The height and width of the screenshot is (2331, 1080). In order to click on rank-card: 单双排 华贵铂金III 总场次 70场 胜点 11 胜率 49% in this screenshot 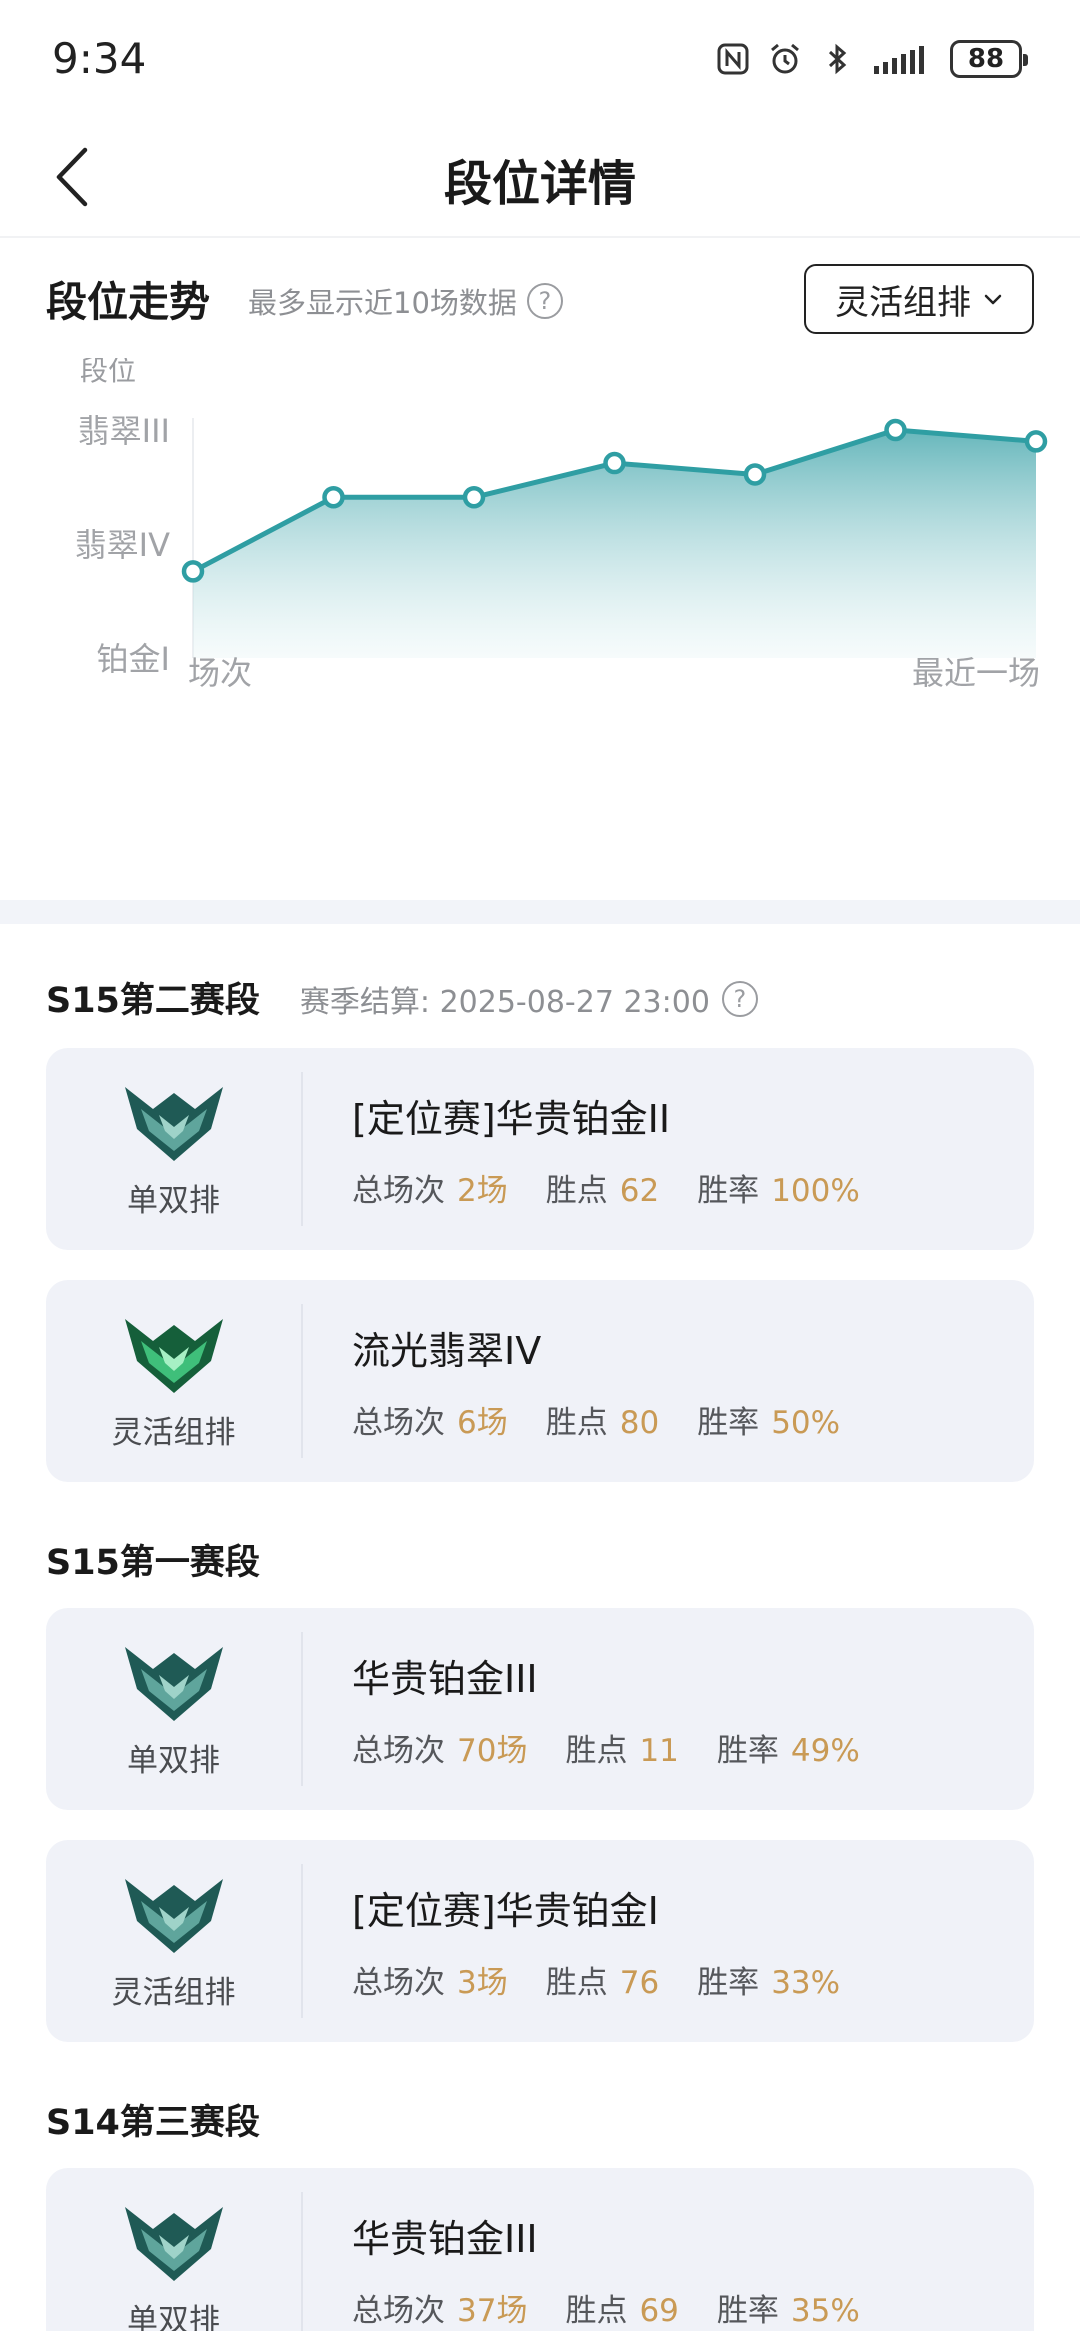, I will do `click(540, 1709)`.